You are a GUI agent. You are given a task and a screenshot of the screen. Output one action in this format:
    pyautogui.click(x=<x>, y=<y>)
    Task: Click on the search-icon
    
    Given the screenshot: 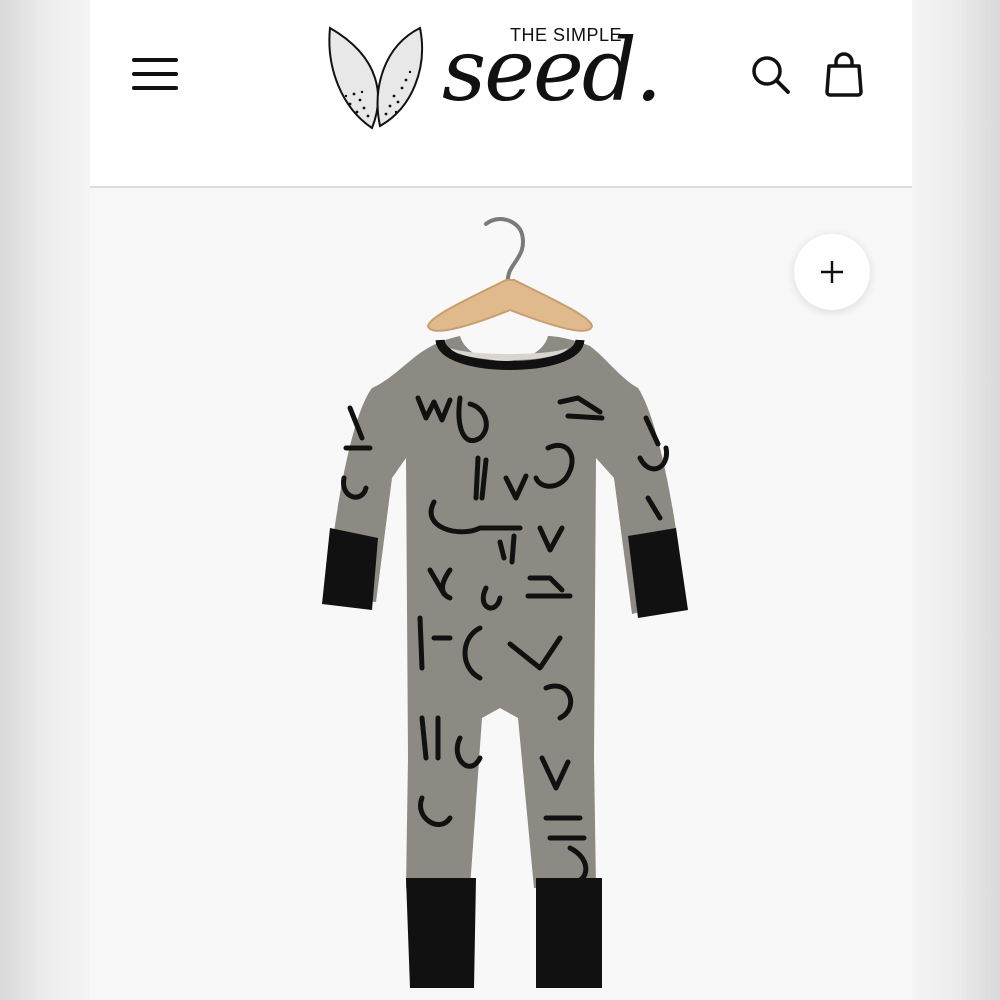 What is the action you would take?
    pyautogui.click(x=771, y=75)
    